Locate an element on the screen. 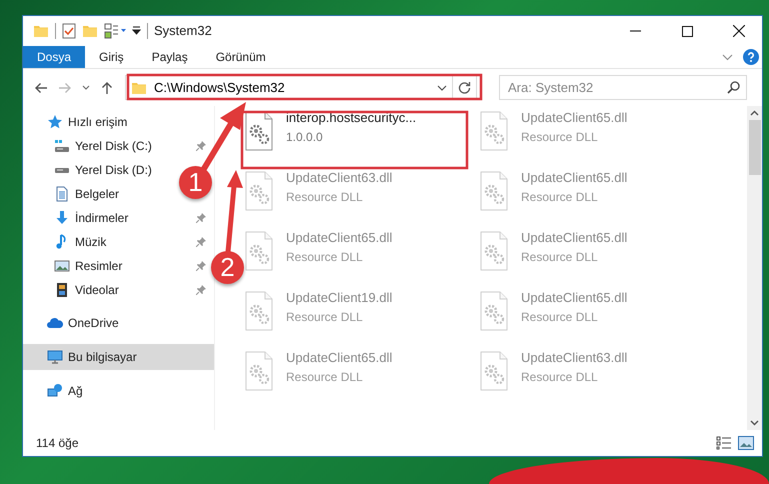  cloud-icon is located at coordinates (55, 323).